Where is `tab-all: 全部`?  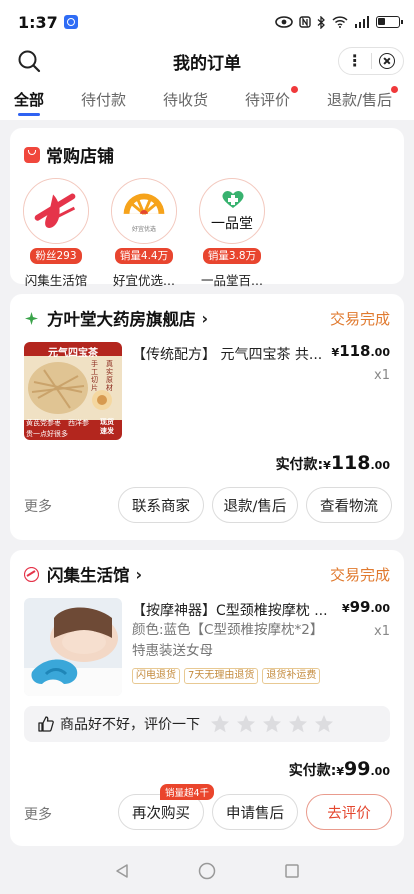
tab-all: 全部 is located at coordinates (29, 99).